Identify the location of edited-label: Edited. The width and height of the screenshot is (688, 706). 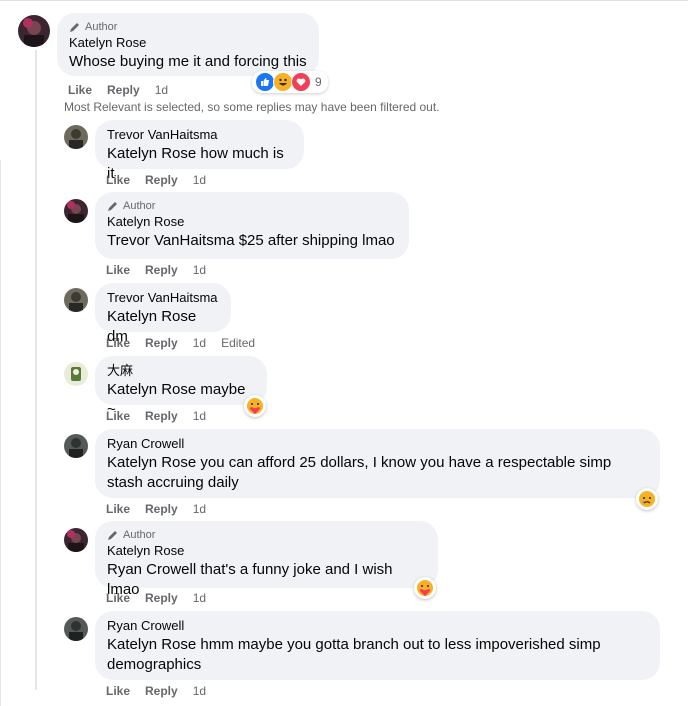
(238, 343).